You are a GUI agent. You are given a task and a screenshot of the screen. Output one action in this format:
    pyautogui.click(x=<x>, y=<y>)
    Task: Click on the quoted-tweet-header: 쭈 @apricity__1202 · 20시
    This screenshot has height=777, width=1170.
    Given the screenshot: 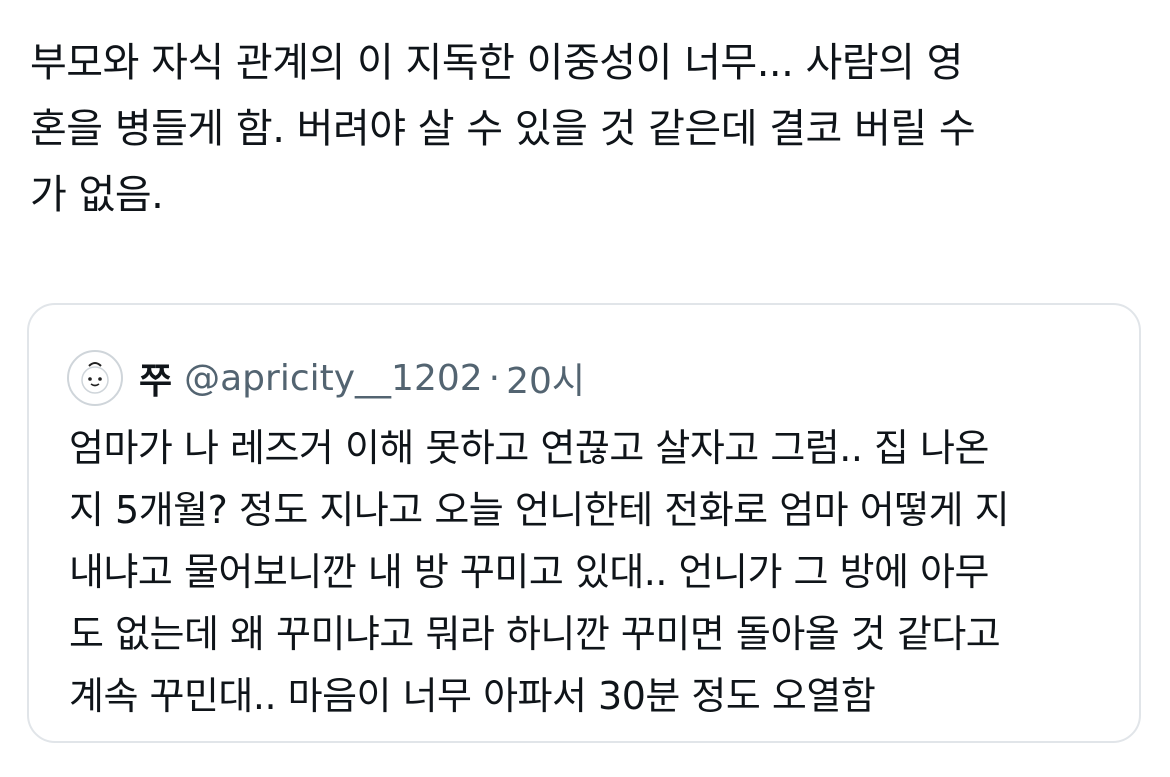 What is the action you would take?
    pyautogui.click(x=326, y=378)
    